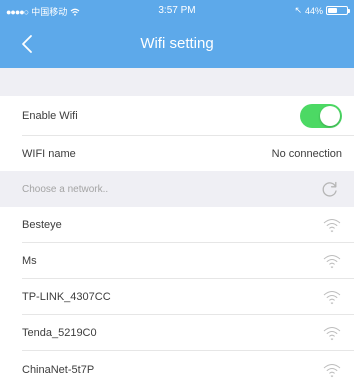  I want to click on enable-wifi-row: Enable Wifi, so click(177, 116).